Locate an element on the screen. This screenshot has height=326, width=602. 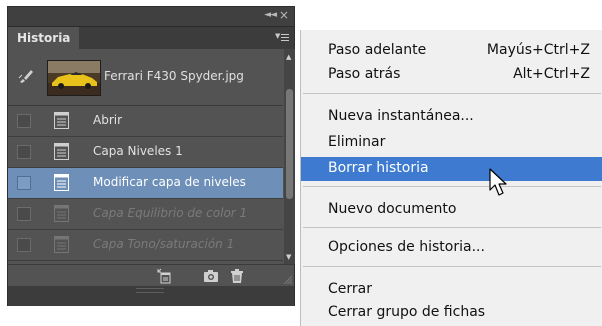
menu-item-label: Cerrar is located at coordinates (350, 289).